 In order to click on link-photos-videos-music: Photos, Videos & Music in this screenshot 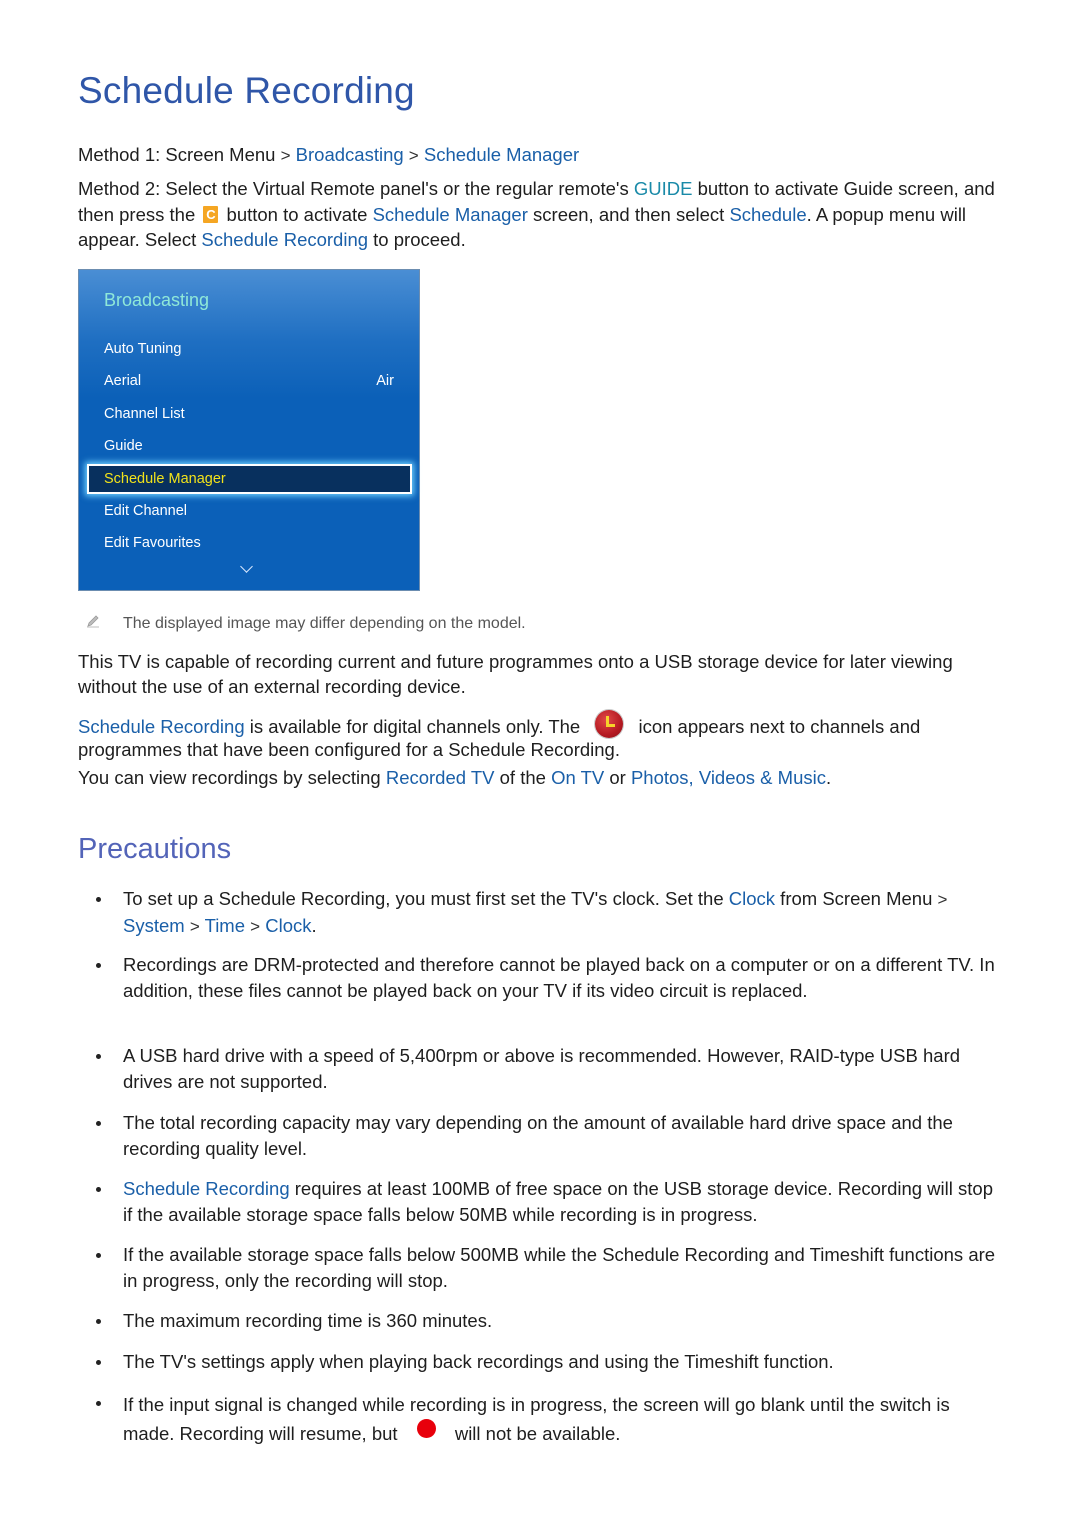, I will do `click(728, 777)`.